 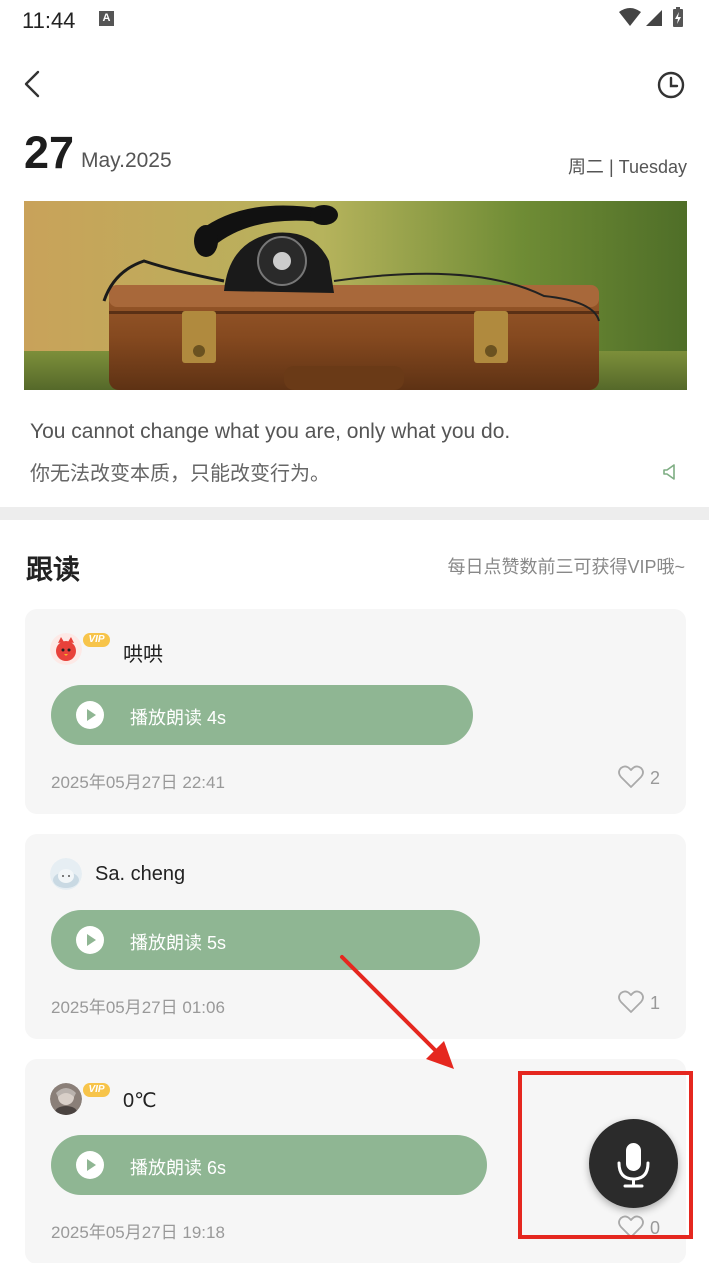 What do you see at coordinates (178, 943) in the screenshot?
I see `play-label: 播放朗读 5s` at bounding box center [178, 943].